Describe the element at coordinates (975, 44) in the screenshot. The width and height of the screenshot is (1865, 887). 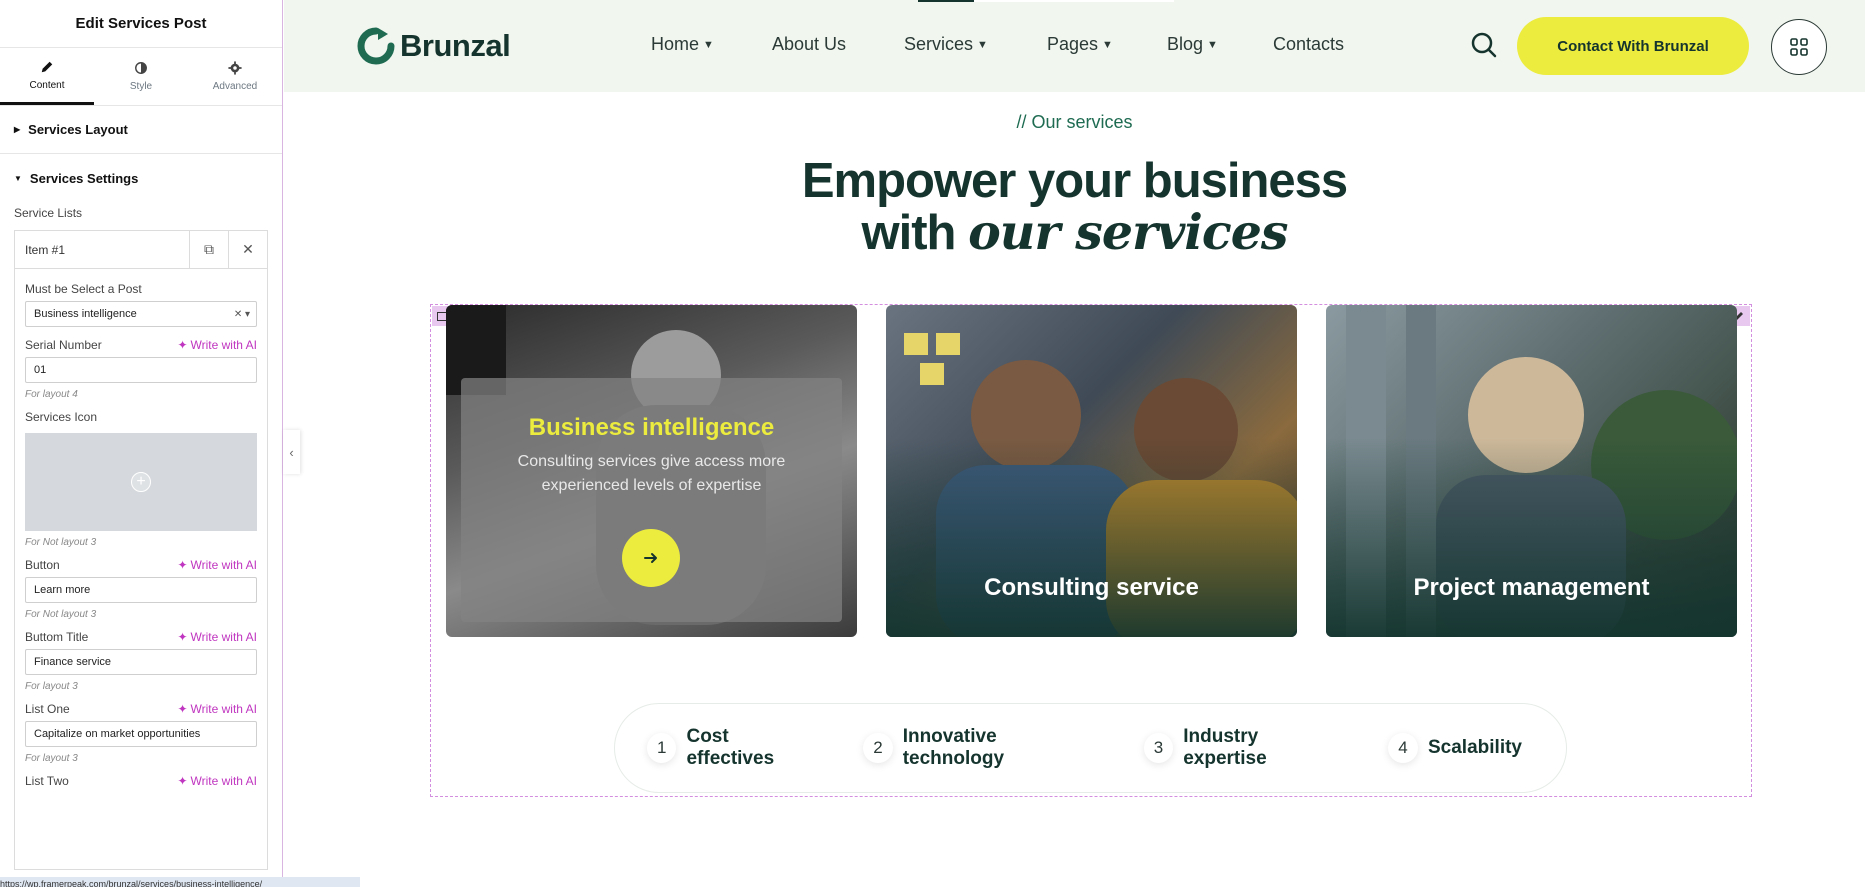
I see `nav-item-services: Services ▼` at that location.